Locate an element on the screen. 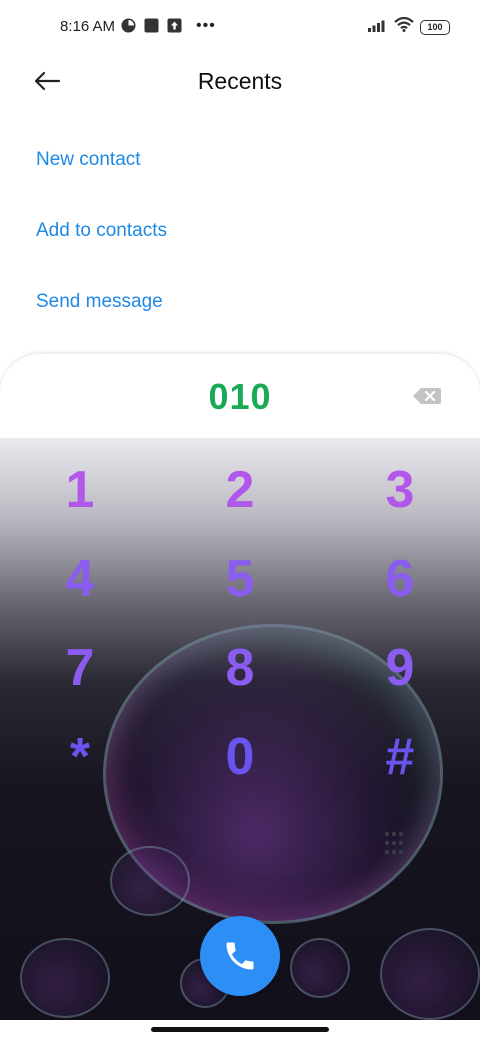 The width and height of the screenshot is (480, 1040). key-star: * is located at coordinates (80, 757).